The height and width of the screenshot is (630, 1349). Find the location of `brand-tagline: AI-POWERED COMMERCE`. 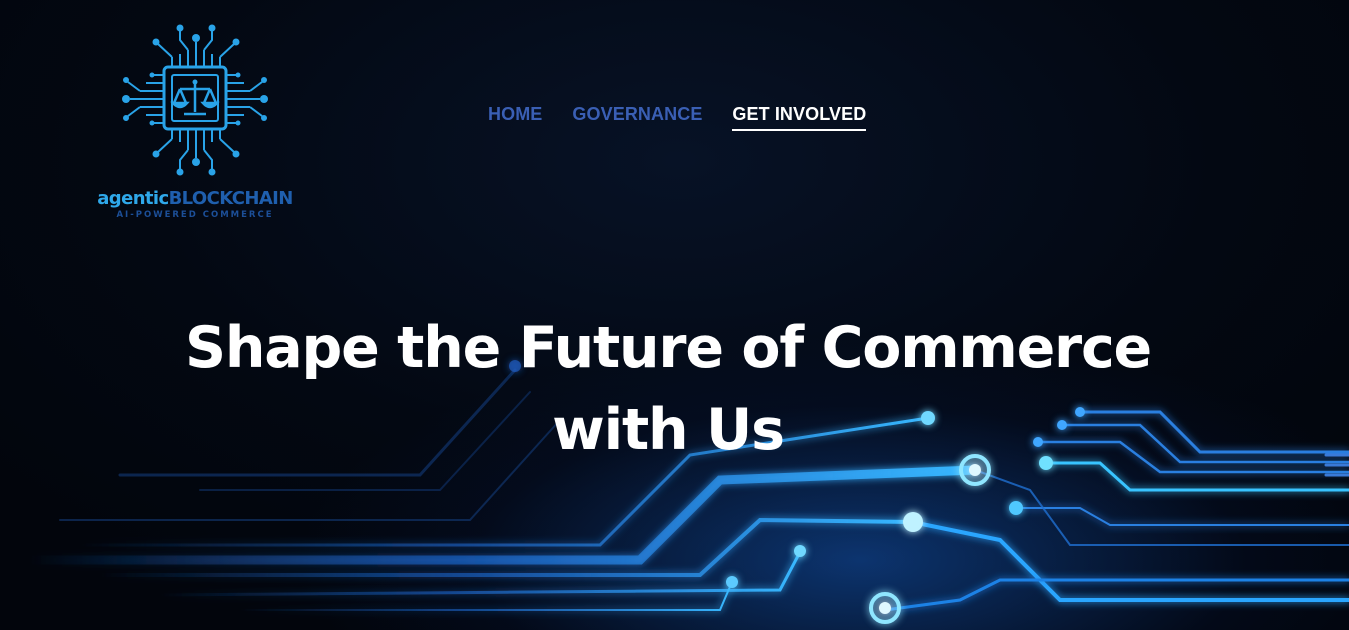

brand-tagline: AI-POWERED COMMERCE is located at coordinates (195, 215).